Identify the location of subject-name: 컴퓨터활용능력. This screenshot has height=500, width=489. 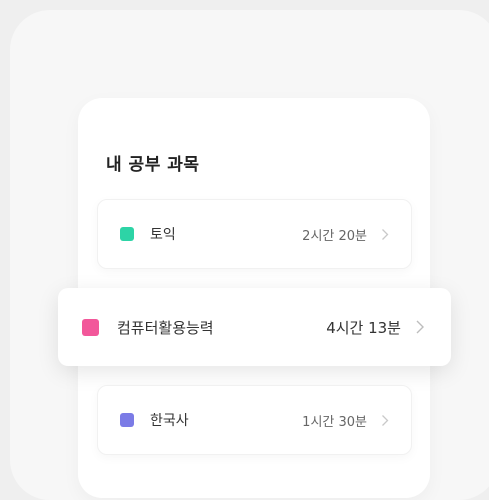
(165, 327).